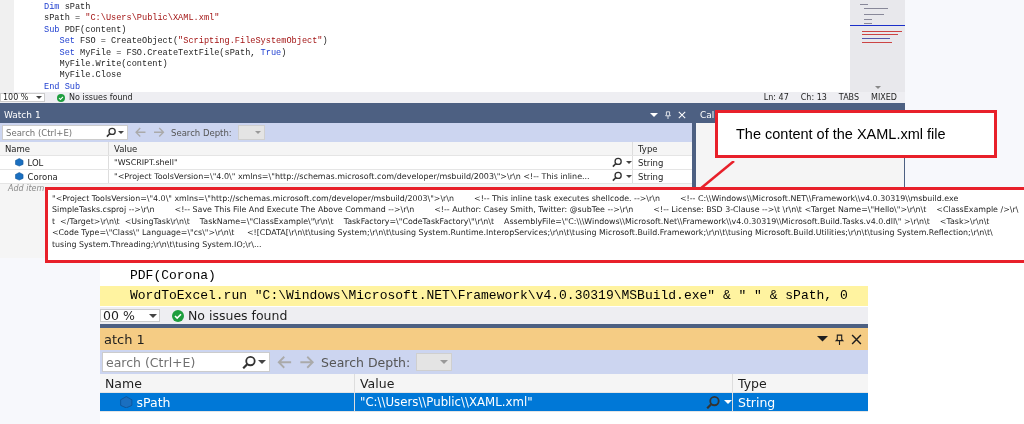 This screenshot has width=1024, height=424. What do you see at coordinates (346, 115) in the screenshot?
I see `watch-title-bar: Watch 1` at bounding box center [346, 115].